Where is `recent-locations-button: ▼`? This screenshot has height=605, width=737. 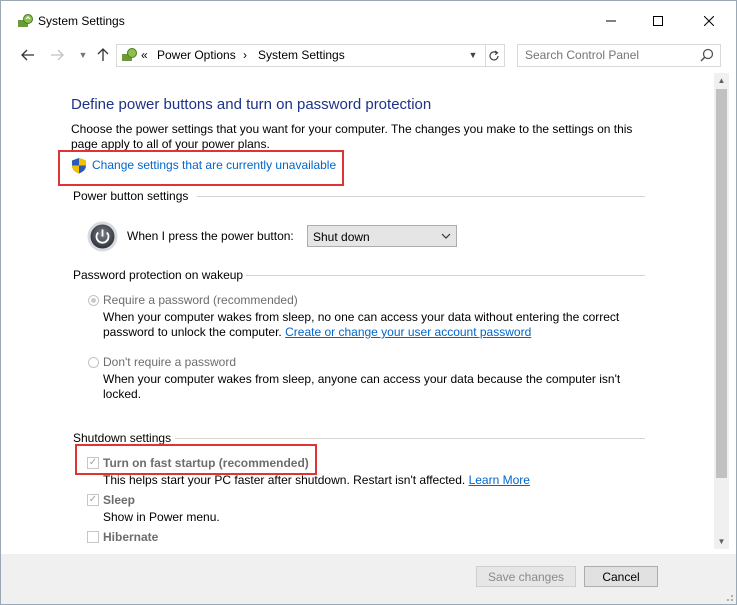 recent-locations-button: ▼ is located at coordinates (83, 55).